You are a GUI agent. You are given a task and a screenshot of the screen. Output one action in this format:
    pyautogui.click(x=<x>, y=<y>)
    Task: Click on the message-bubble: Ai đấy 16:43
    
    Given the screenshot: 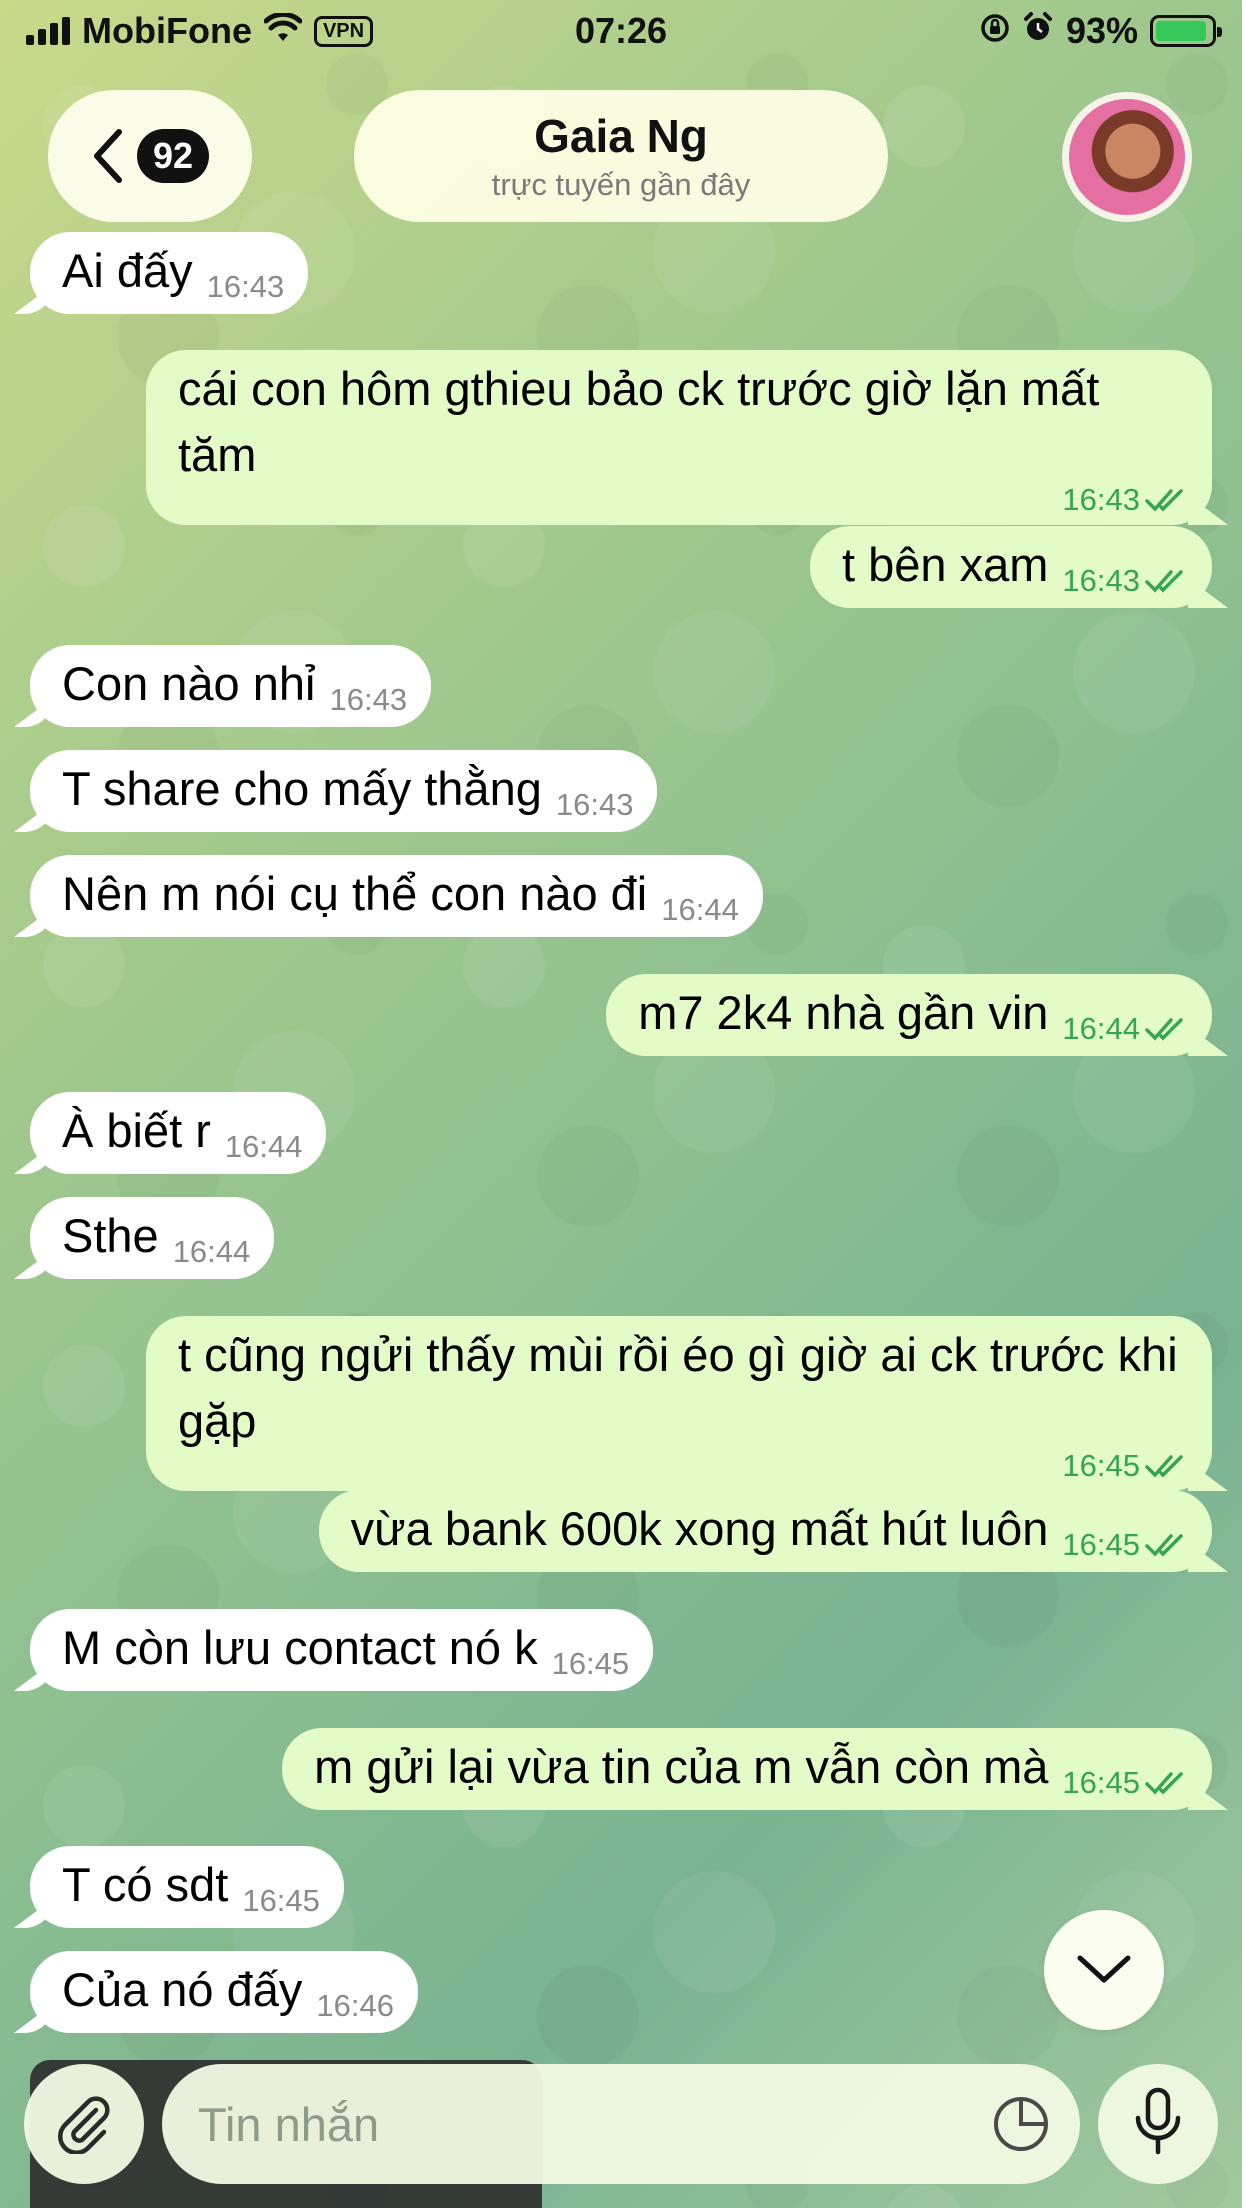 What is the action you would take?
    pyautogui.click(x=169, y=273)
    